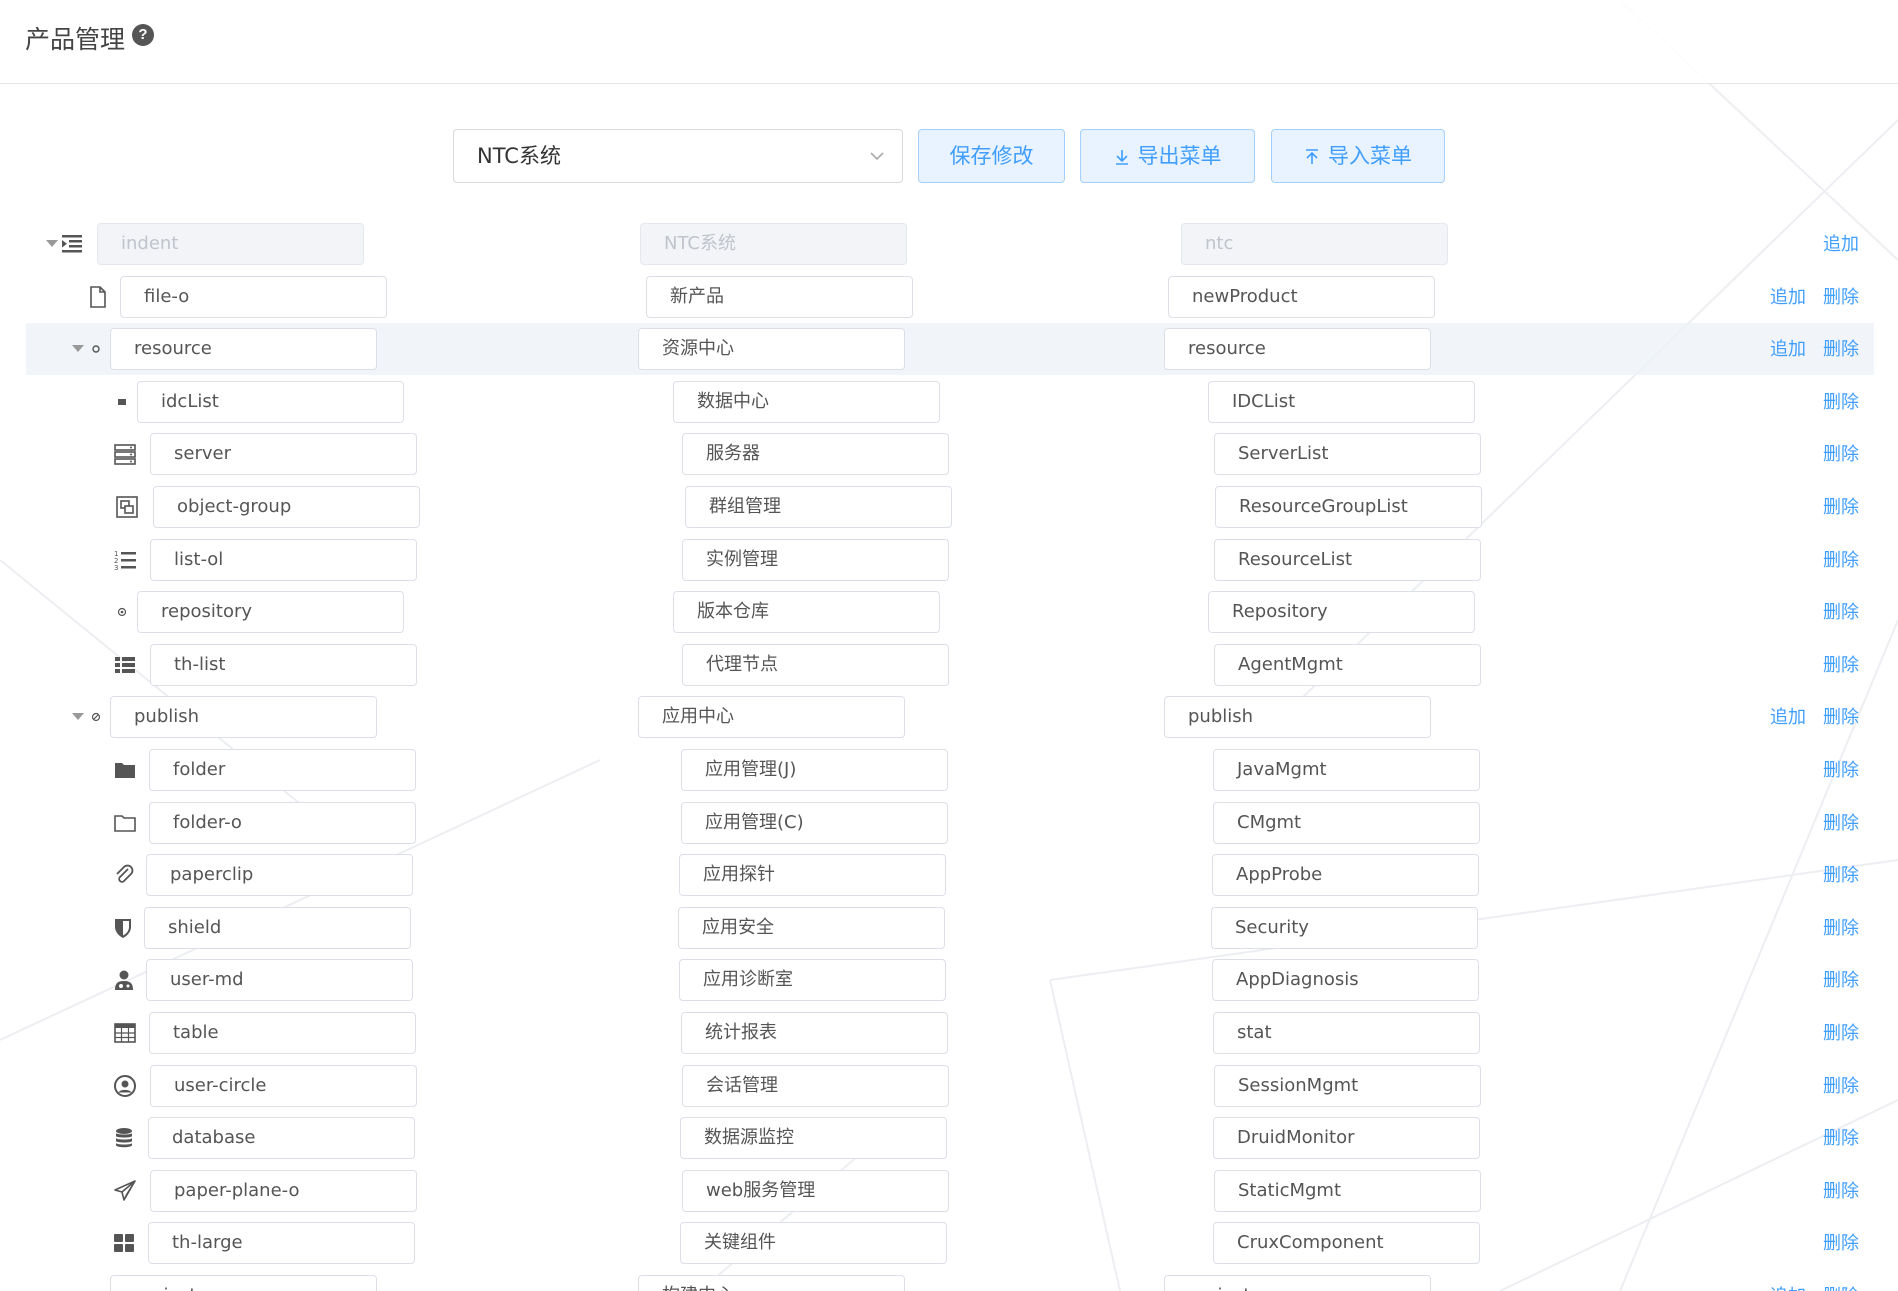 The width and height of the screenshot is (1898, 1291). I want to click on menu-name-input: server, so click(283, 454).